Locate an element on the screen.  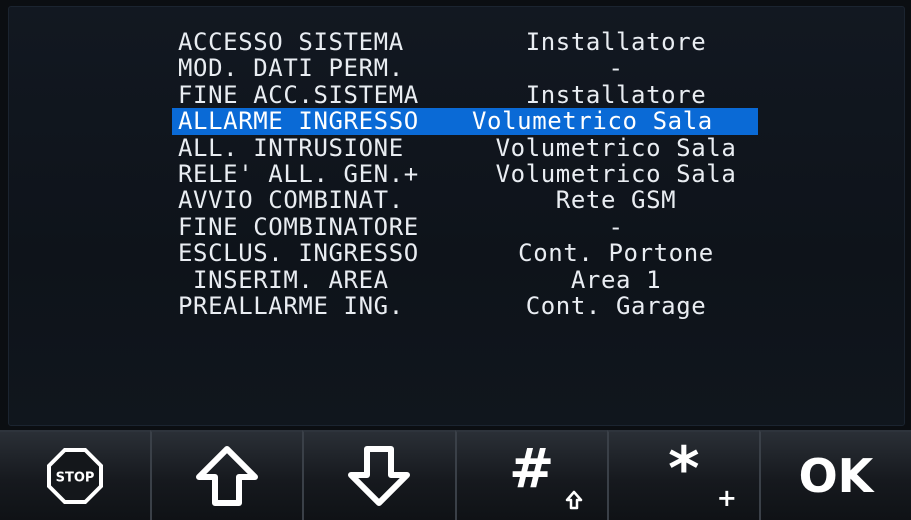
log-row: RELE' ALL. GEN.+ Volumetrico Sala is located at coordinates (472, 173).